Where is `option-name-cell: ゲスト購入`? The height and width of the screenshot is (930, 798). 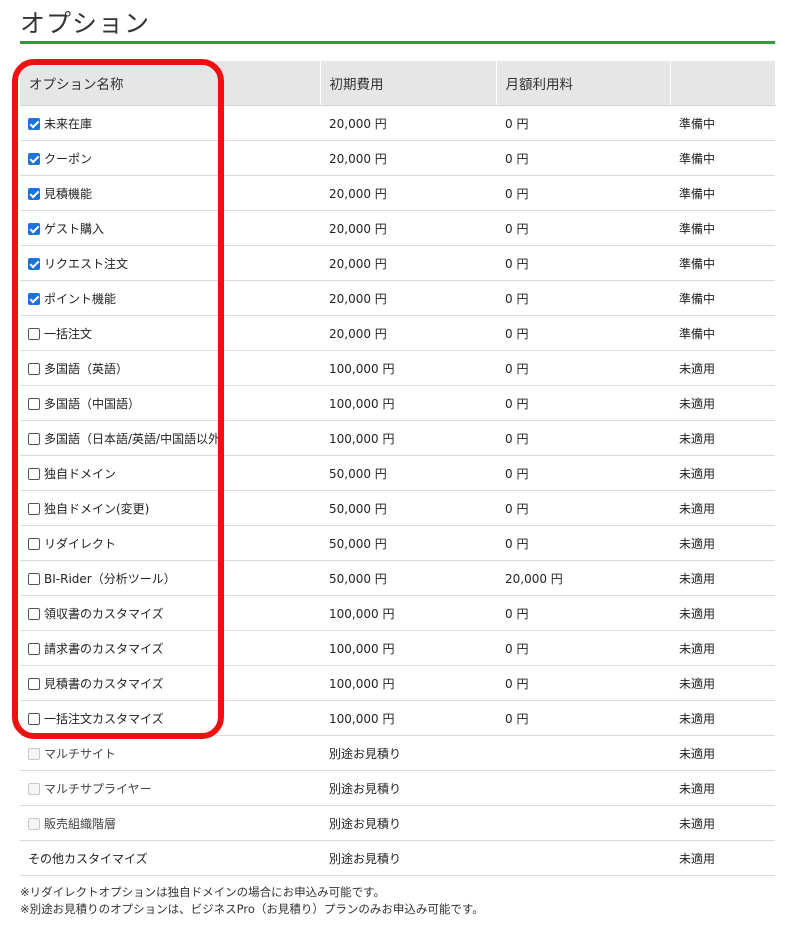
option-name-cell: ゲスト購入 is located at coordinates (170, 228).